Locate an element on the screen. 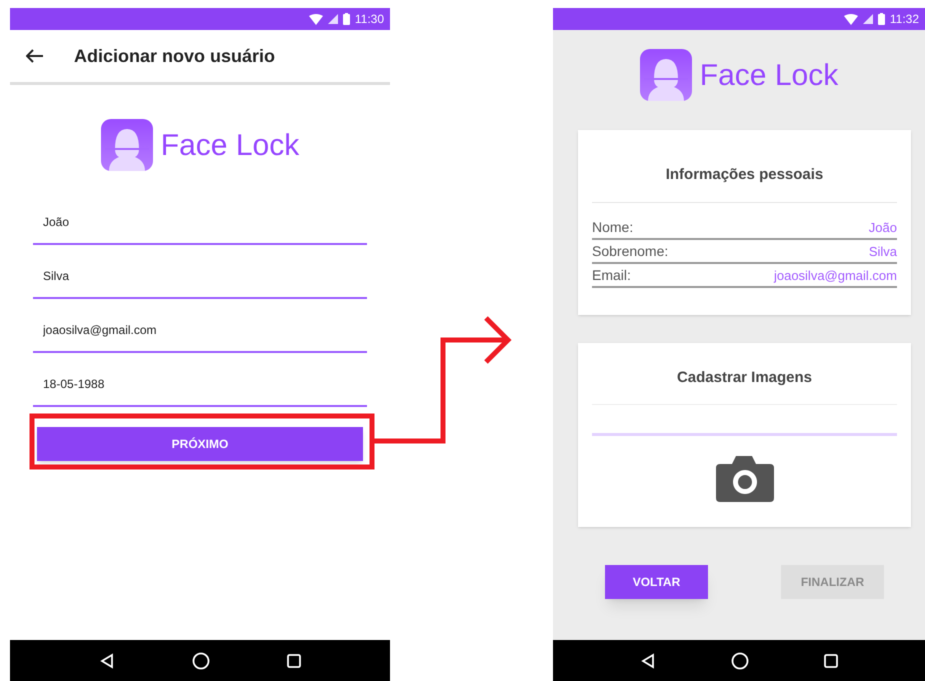  card-title: Cadastrar Imagens is located at coordinates (745, 378).